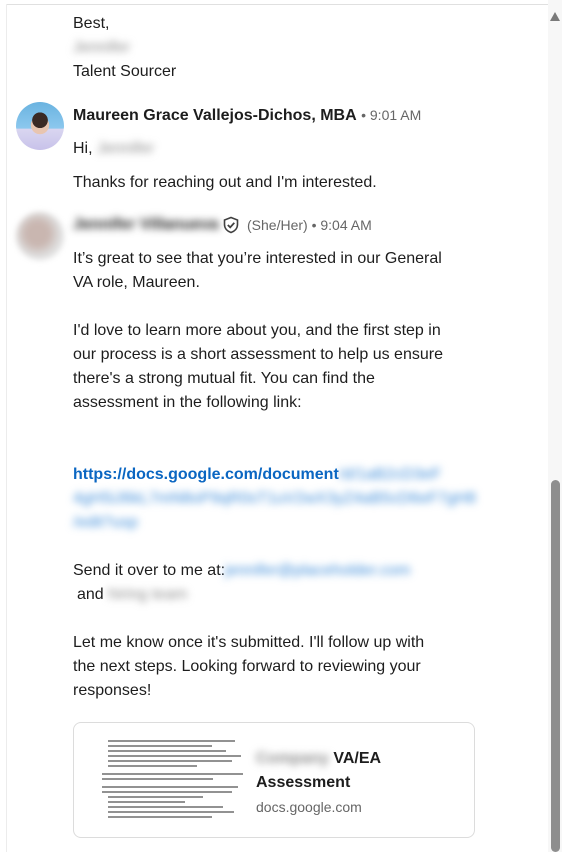  I want to click on sender-name-redacted: Jennifer Villanueva, so click(146, 224).